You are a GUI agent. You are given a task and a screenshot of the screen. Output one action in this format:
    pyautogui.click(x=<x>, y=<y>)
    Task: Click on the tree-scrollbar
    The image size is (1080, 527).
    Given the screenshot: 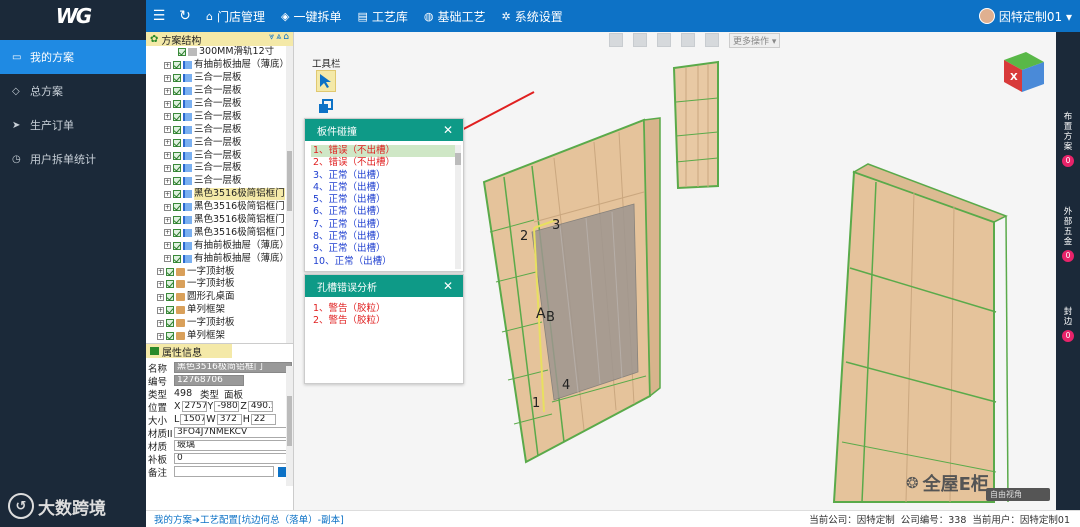 What is the action you would take?
    pyautogui.click(x=289, y=194)
    